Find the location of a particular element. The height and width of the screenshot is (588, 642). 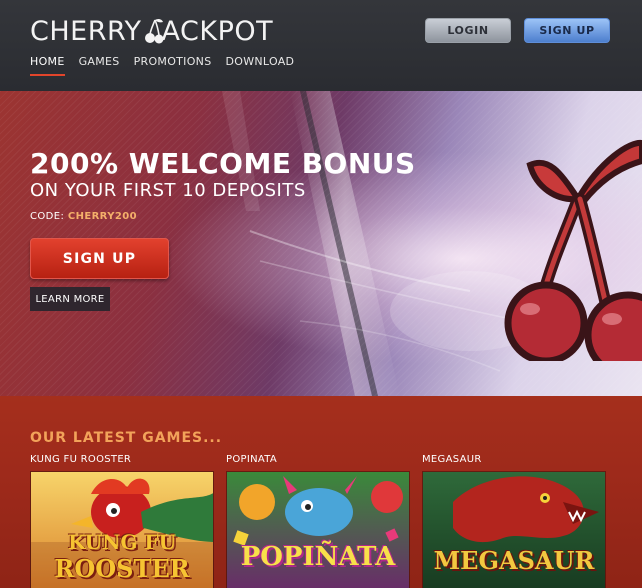

game-title: POPINATA is located at coordinates (251, 459).